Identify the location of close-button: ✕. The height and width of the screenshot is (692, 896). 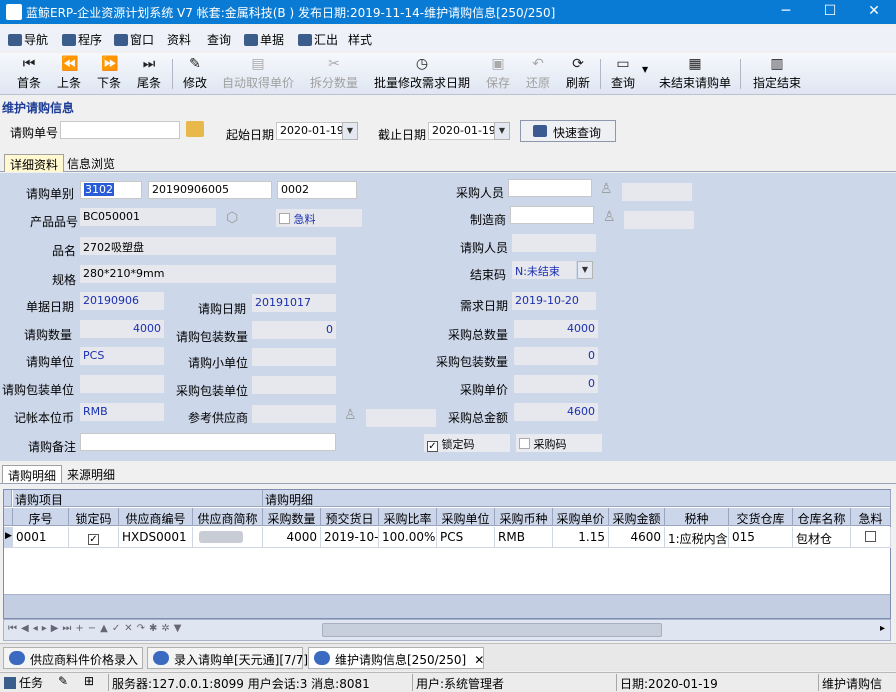
(874, 12).